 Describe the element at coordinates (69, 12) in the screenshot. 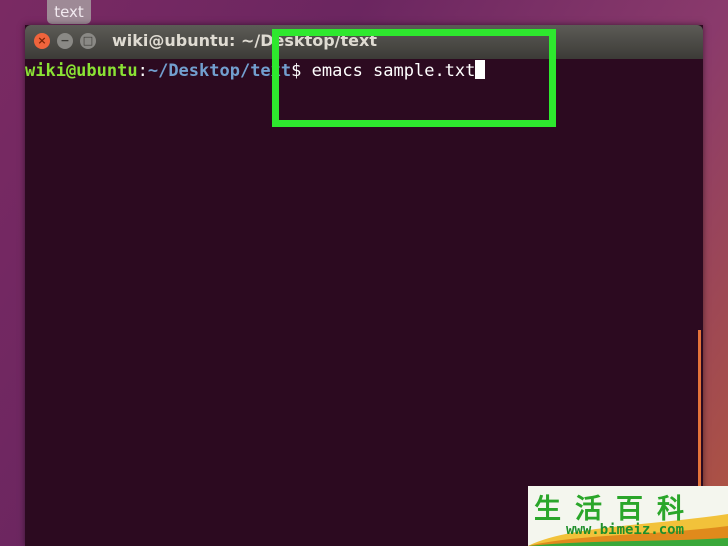

I see `desktop-folder-label: text` at that location.